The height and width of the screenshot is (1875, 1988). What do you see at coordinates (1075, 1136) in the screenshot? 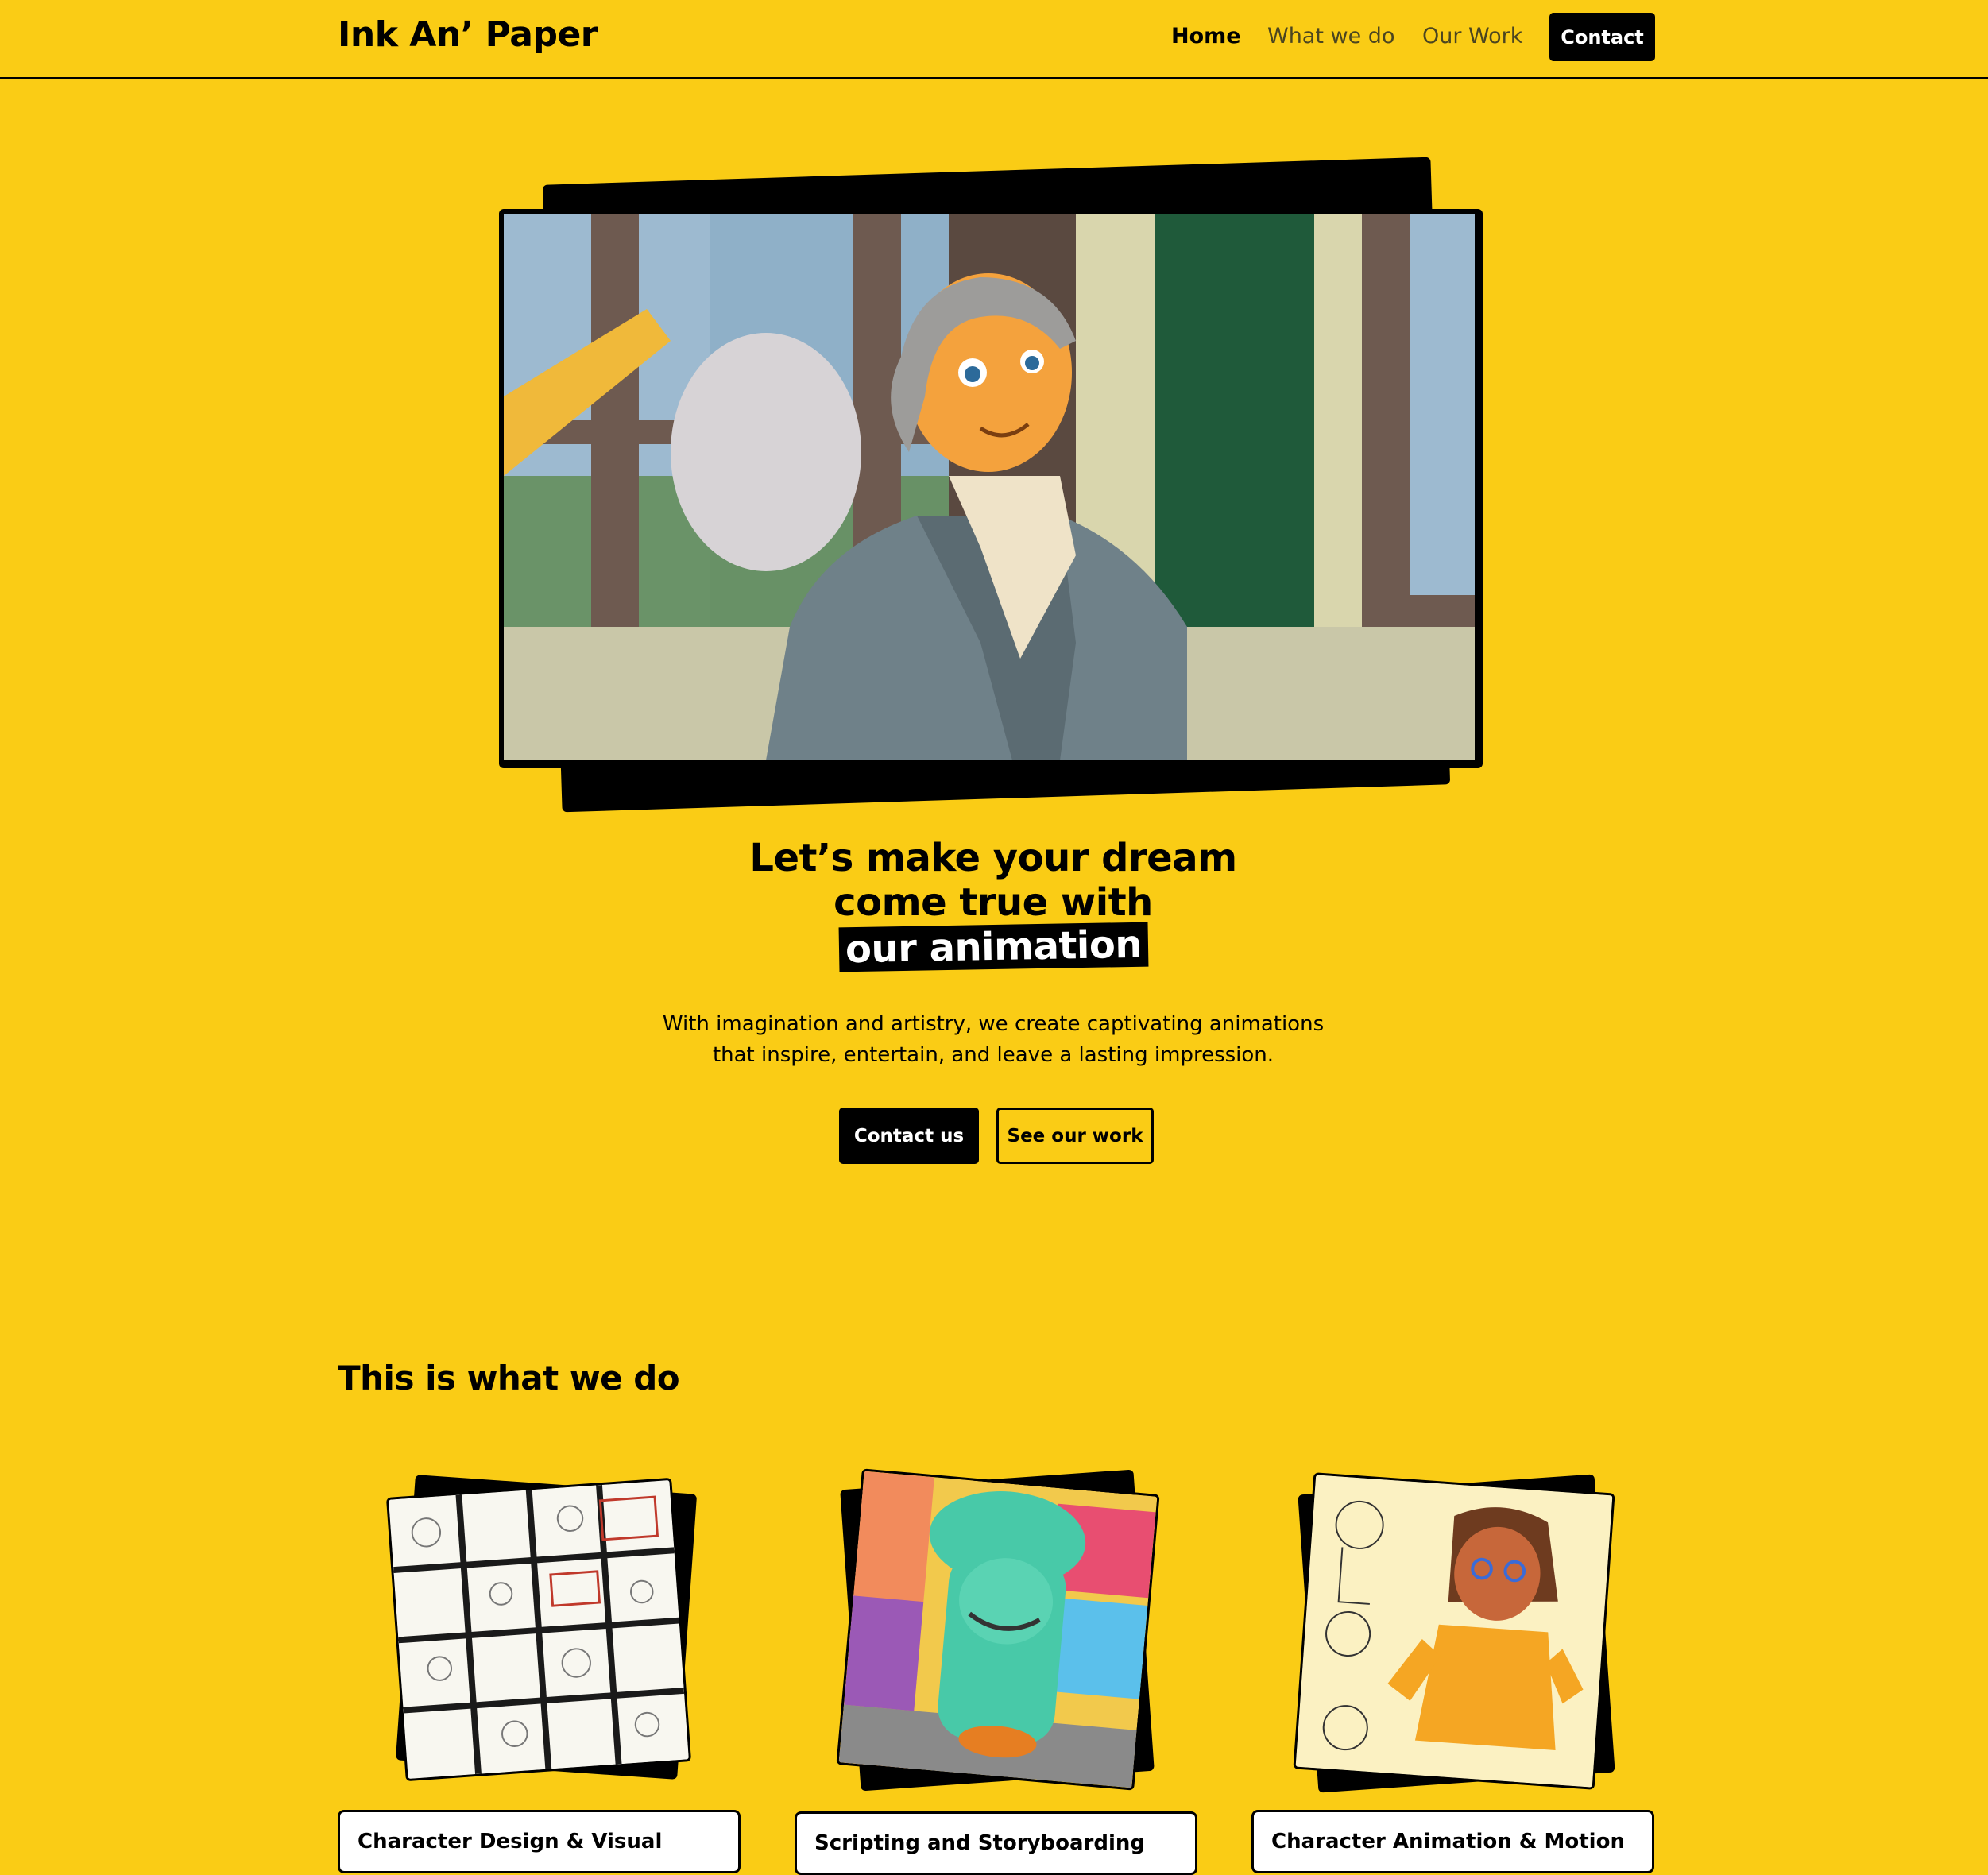
I see `see-our-work-button: See our work` at bounding box center [1075, 1136].